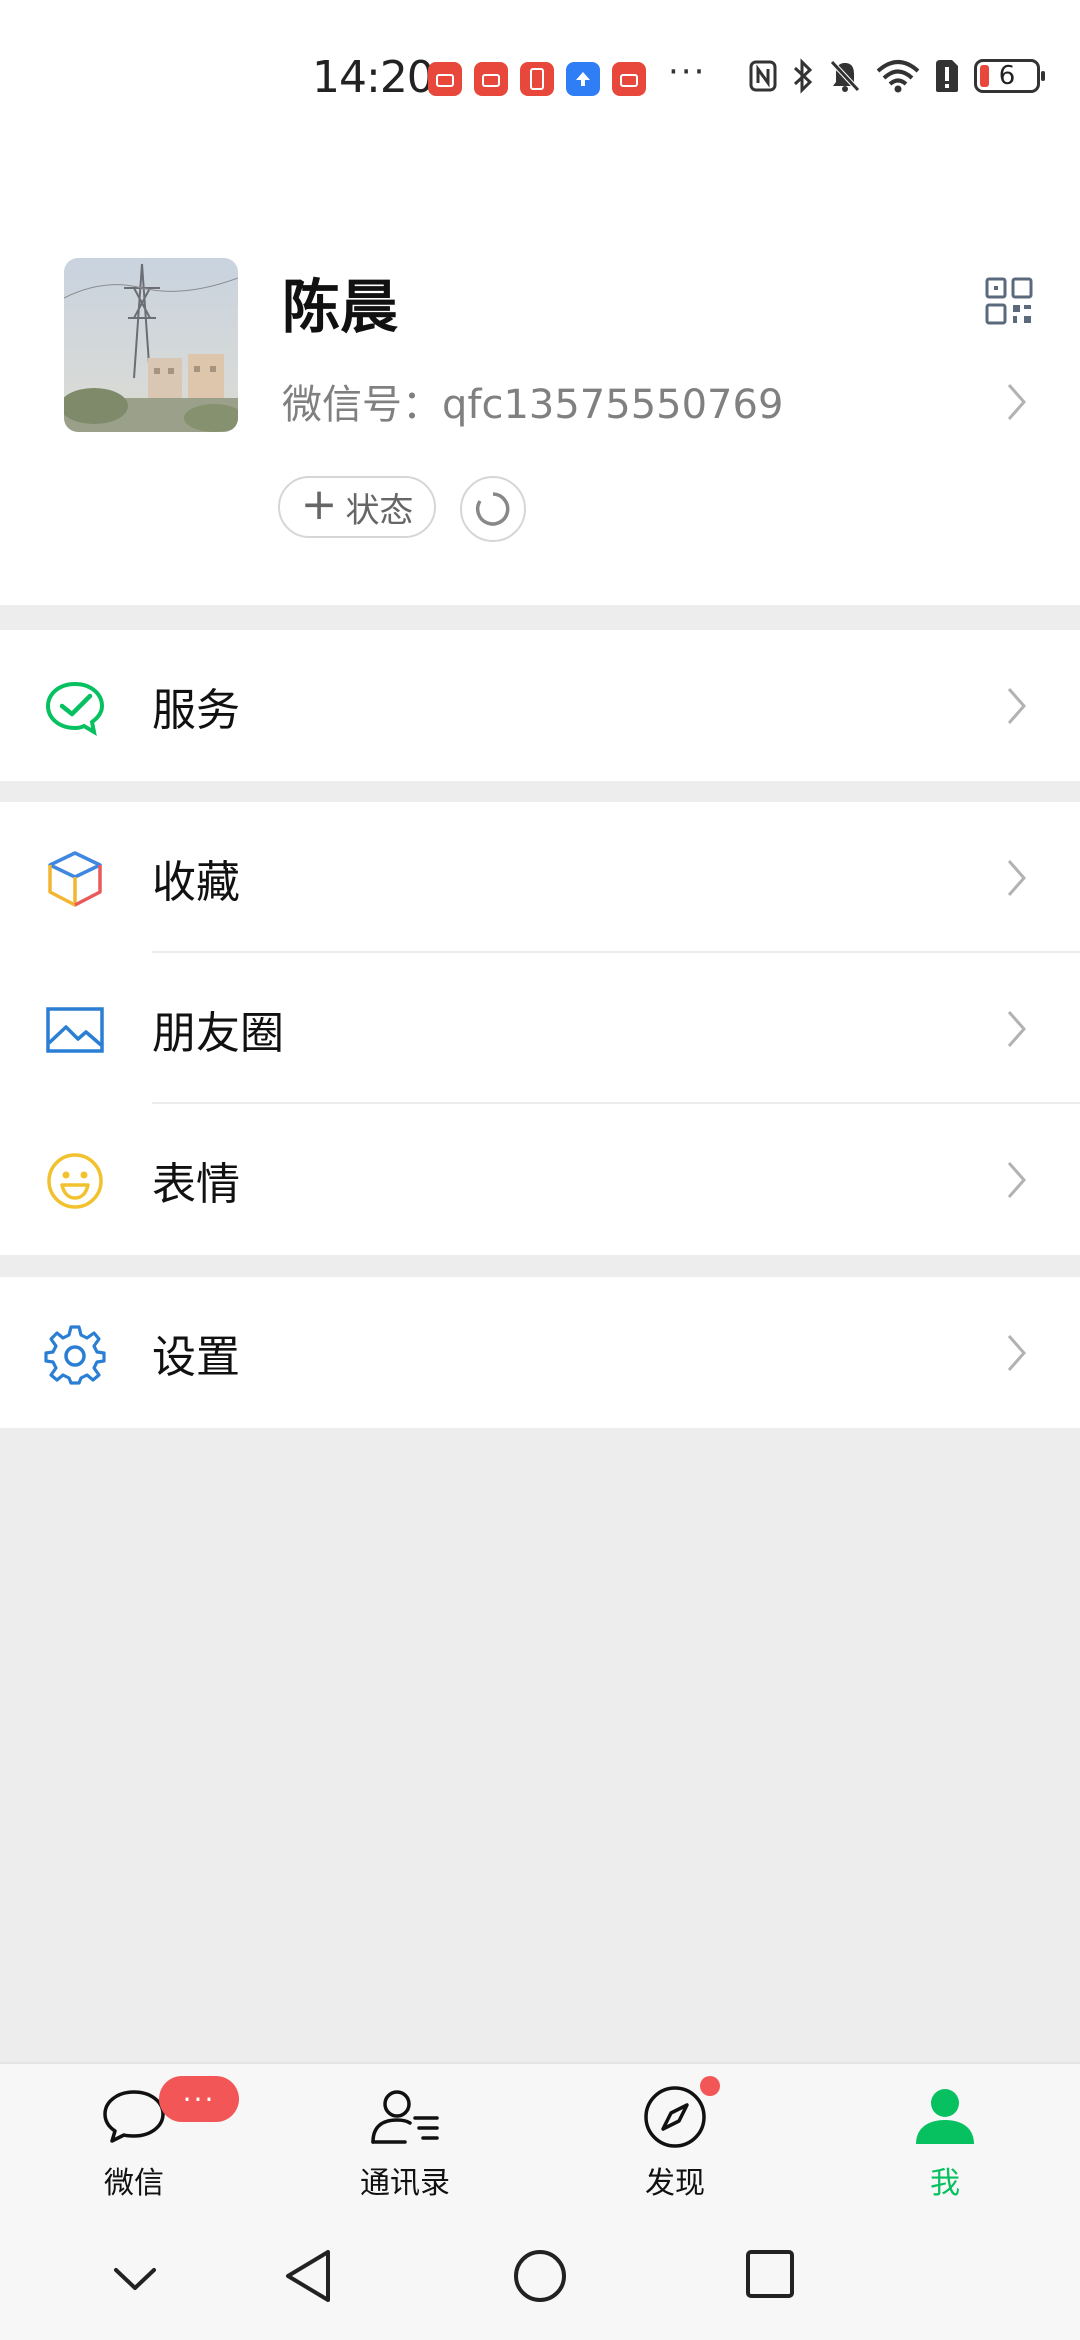  Describe the element at coordinates (75, 879) in the screenshot. I see `favorites-cube-icon` at that location.